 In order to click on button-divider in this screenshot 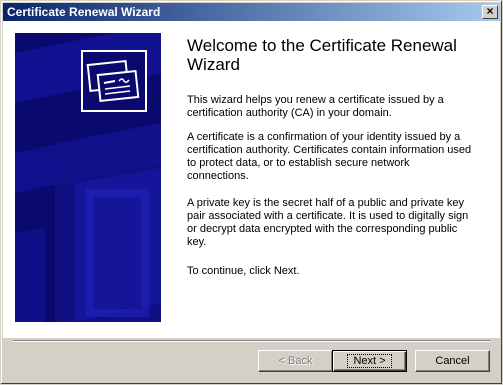, I will do `click(251, 341)`.